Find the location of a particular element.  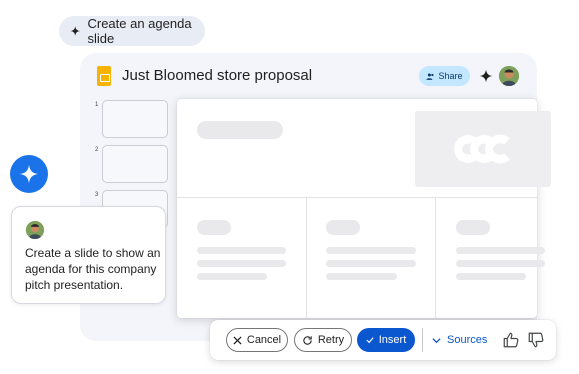

title-placeholder is located at coordinates (240, 130).